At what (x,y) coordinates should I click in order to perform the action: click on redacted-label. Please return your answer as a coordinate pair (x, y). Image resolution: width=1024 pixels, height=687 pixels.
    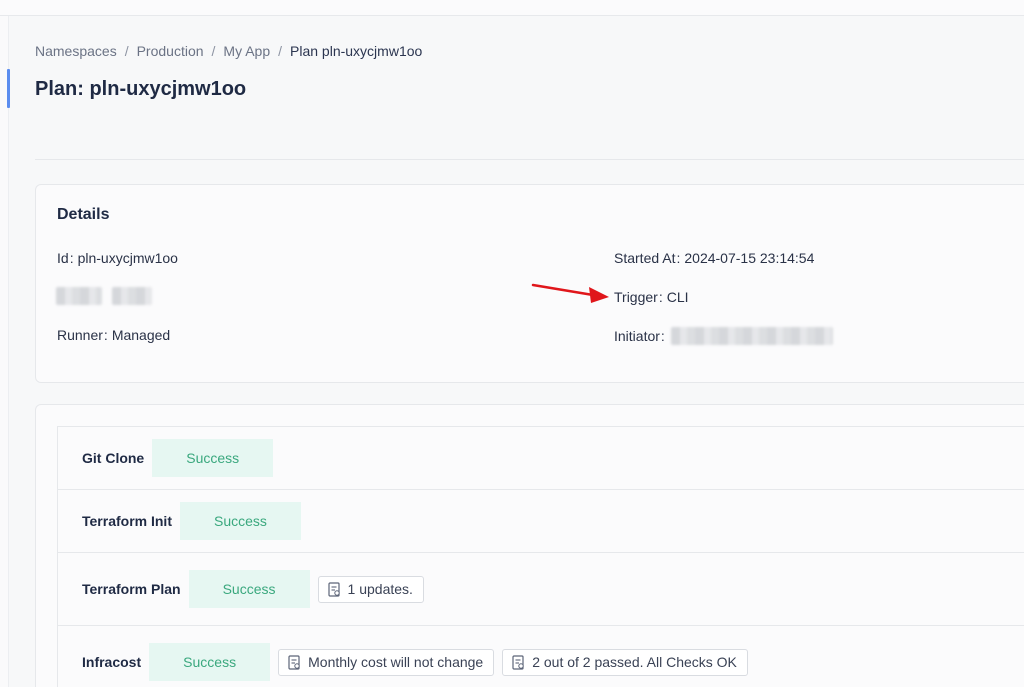
    Looking at the image, I should click on (79, 296).